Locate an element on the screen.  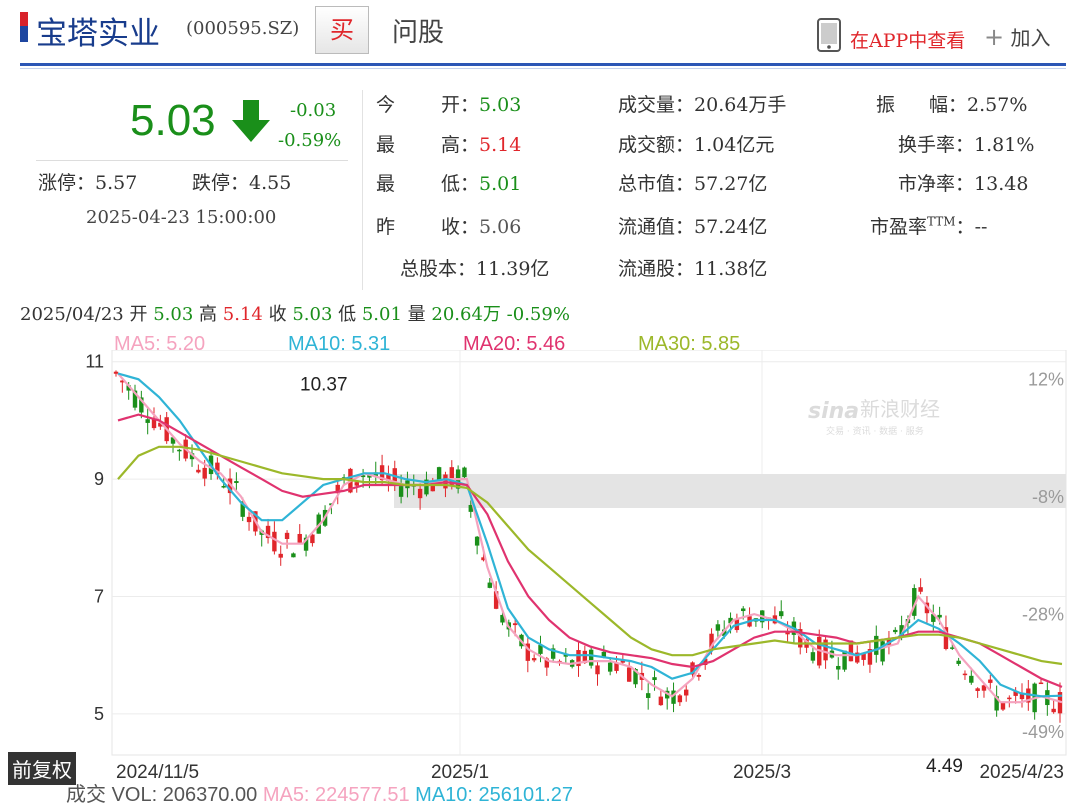
stat-open: 今 开：5.03 is located at coordinates (448, 103).